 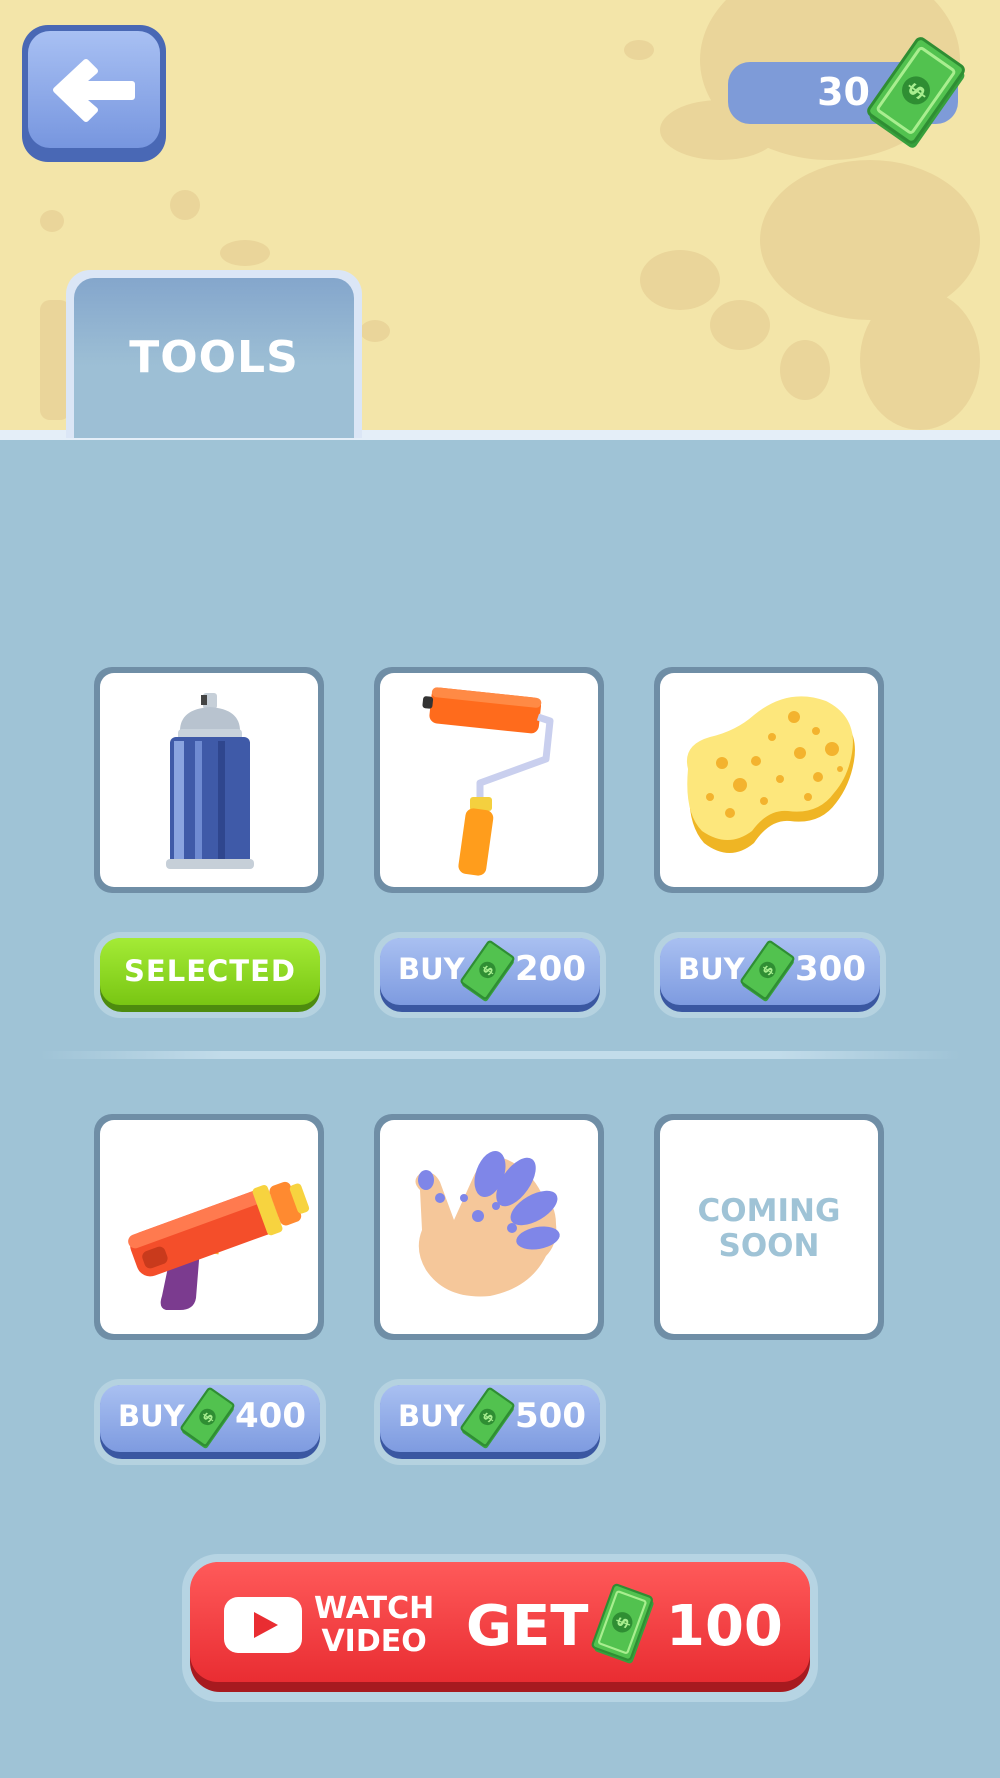 I want to click on buy-price: 200, so click(x=550, y=969).